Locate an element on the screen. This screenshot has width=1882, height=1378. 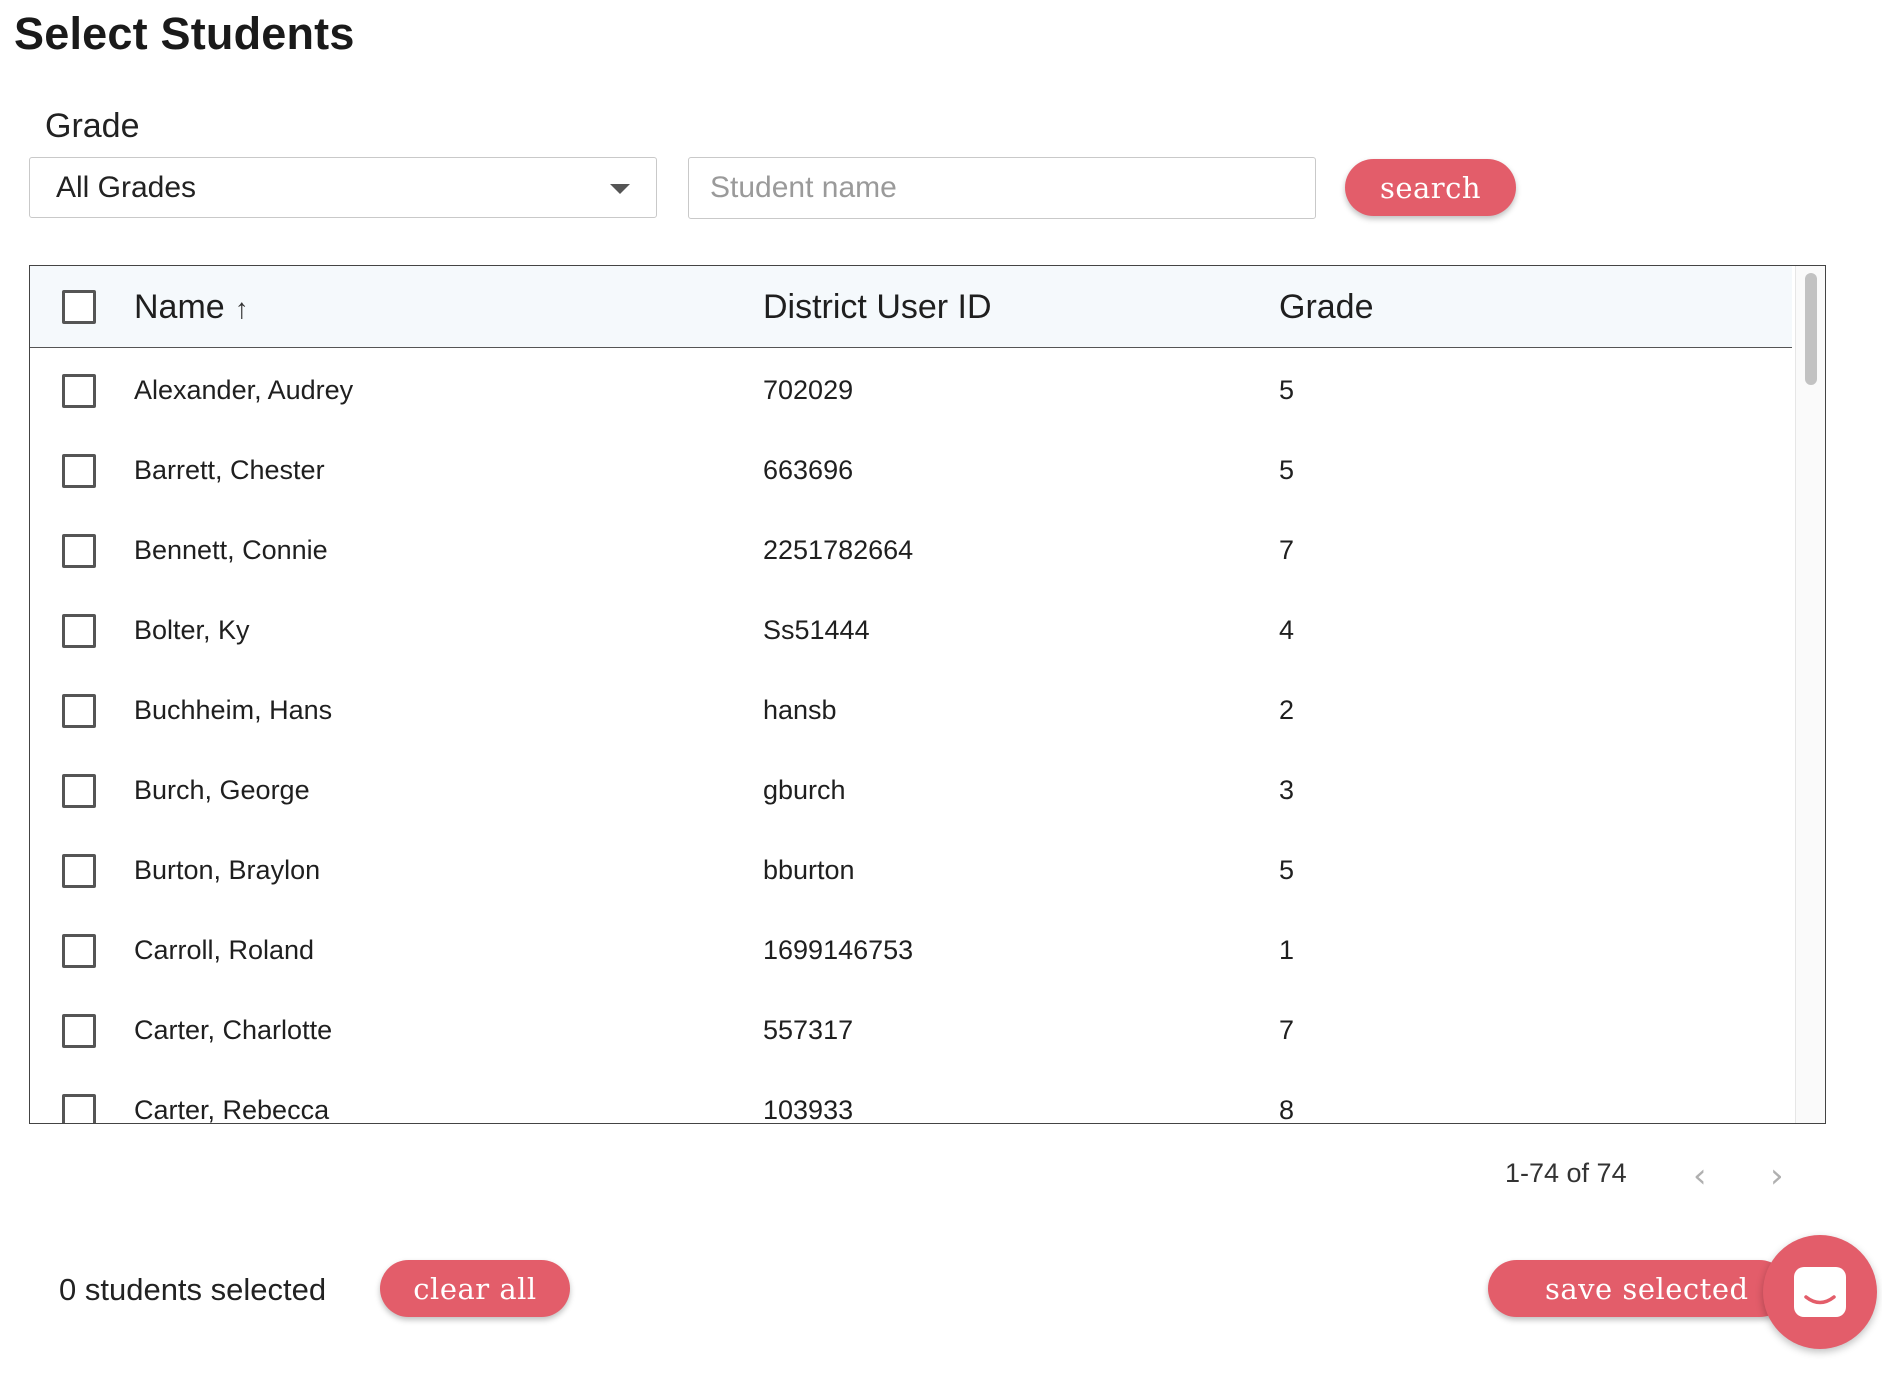
table-row: Carter, Charlotte 557317 7 is located at coordinates (911, 1031).